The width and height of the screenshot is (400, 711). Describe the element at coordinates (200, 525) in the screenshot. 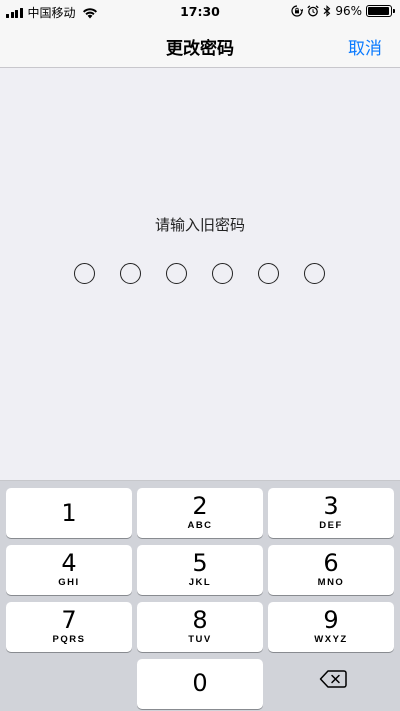

I see `key-letters: ABC` at that location.